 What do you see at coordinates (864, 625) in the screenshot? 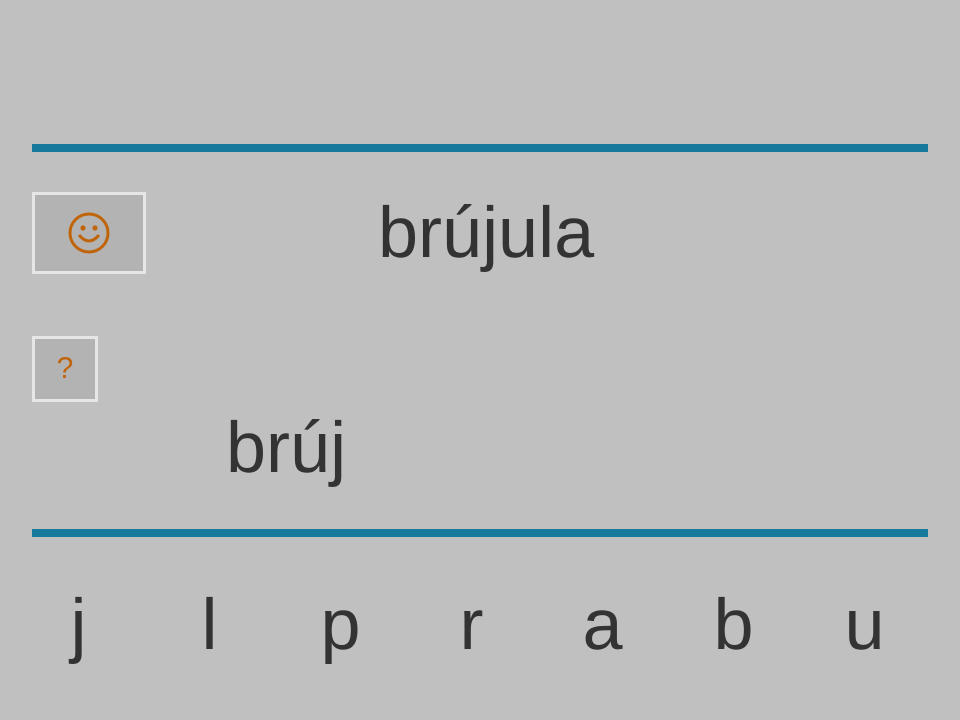
I see `letter-tile: u` at bounding box center [864, 625].